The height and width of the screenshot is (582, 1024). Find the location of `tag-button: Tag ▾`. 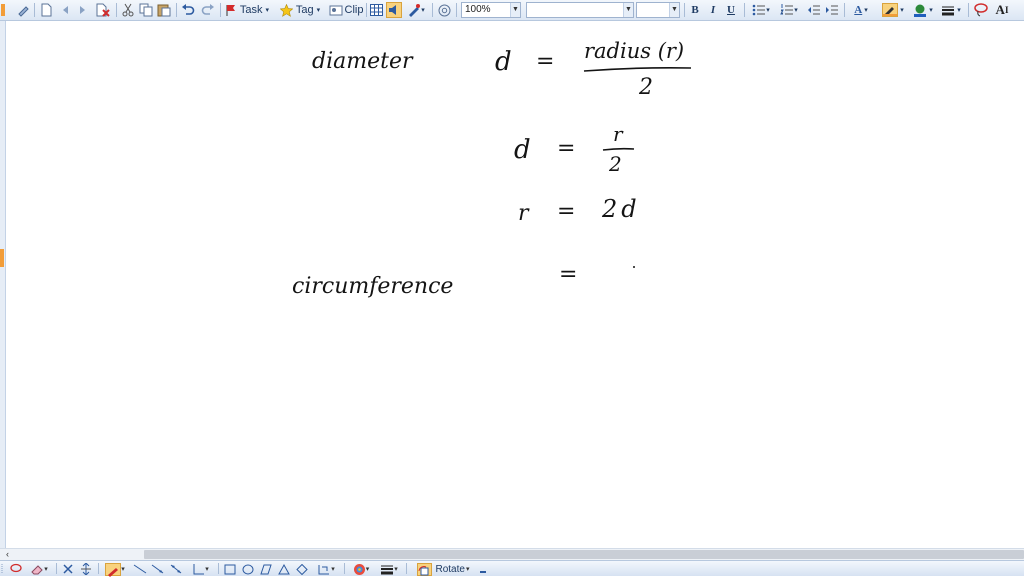

tag-button: Tag ▾ is located at coordinates (300, 10).